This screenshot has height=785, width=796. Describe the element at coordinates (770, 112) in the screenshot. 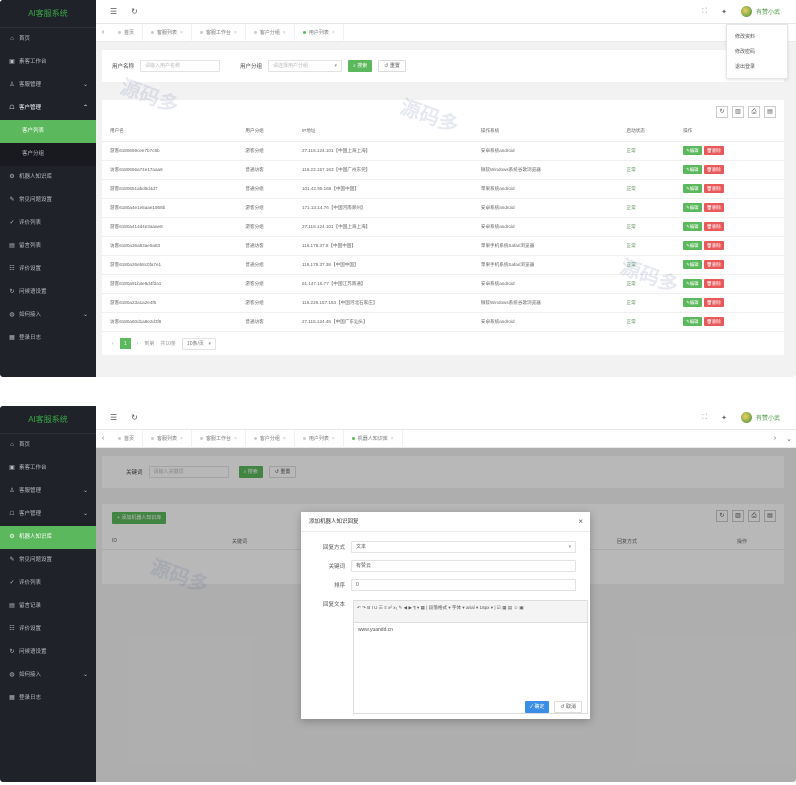

I see `print-icon: ▤` at that location.